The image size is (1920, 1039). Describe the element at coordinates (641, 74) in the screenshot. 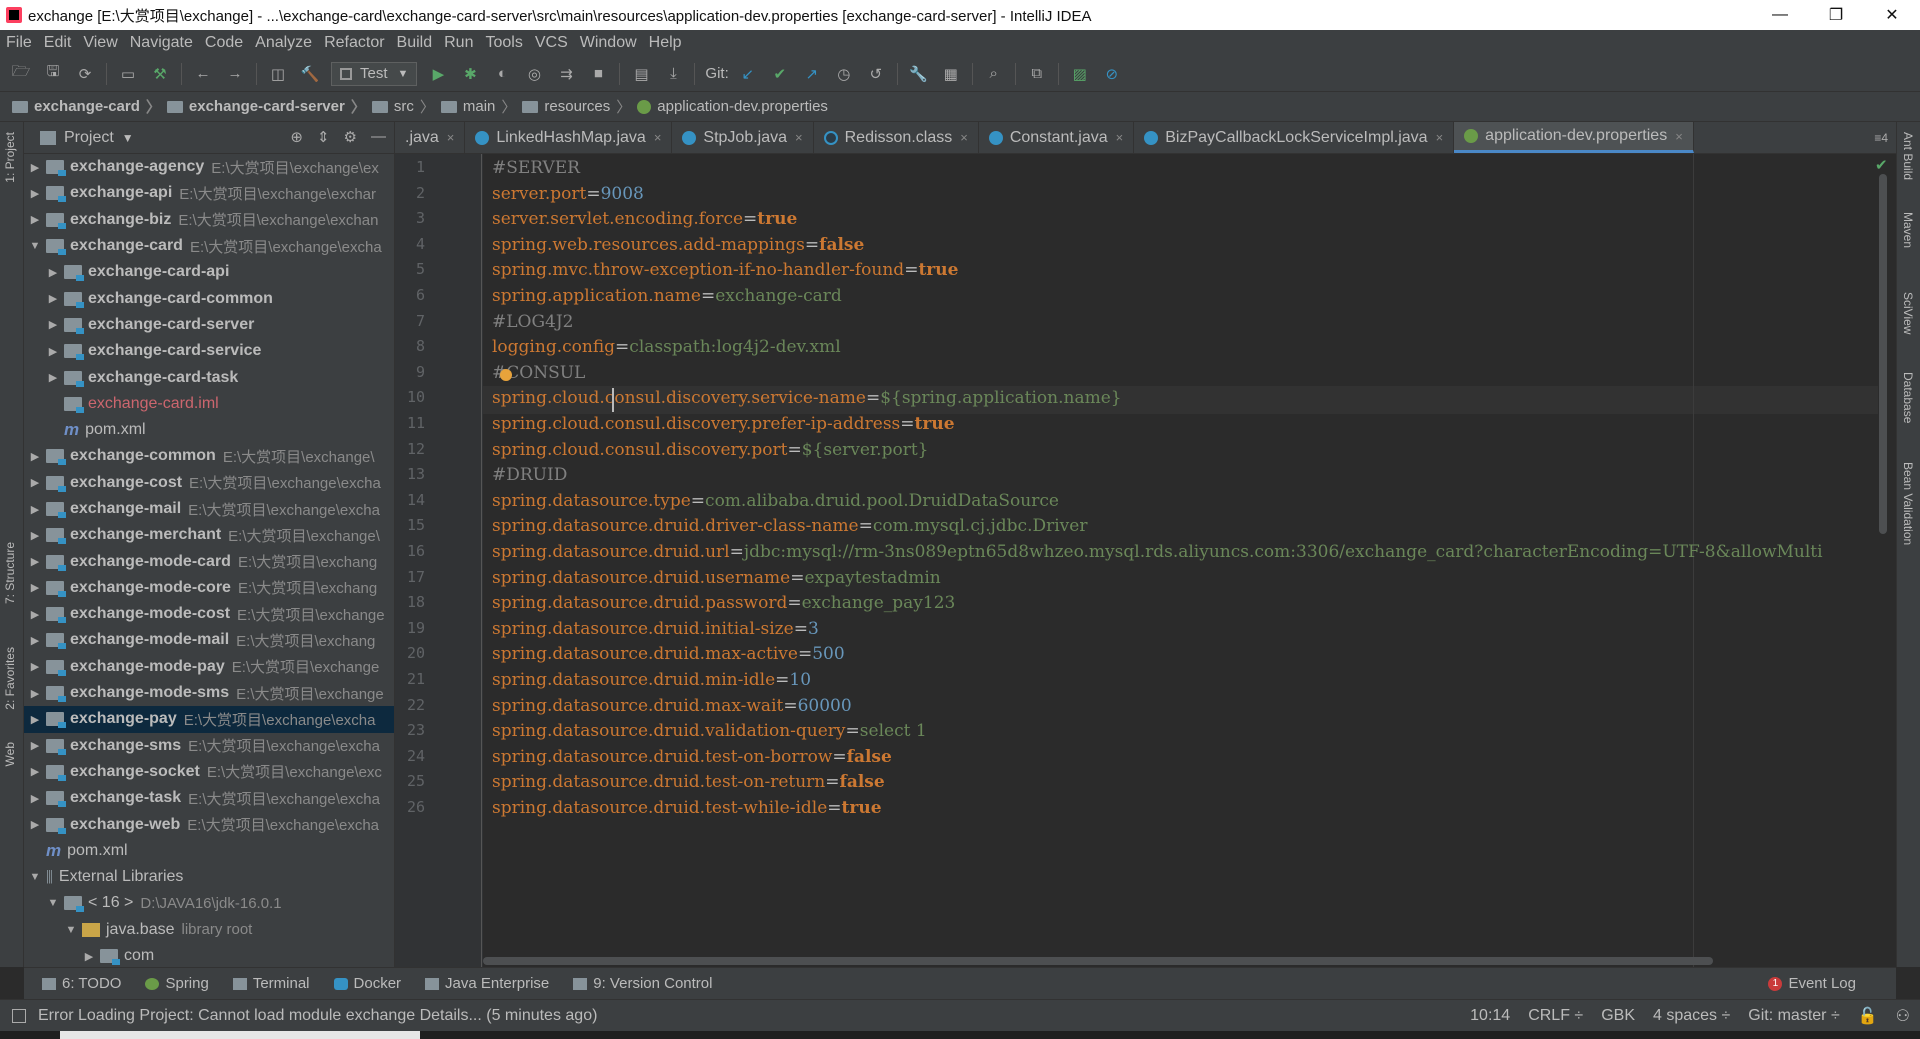

I see `deploy-icon: ▤` at that location.